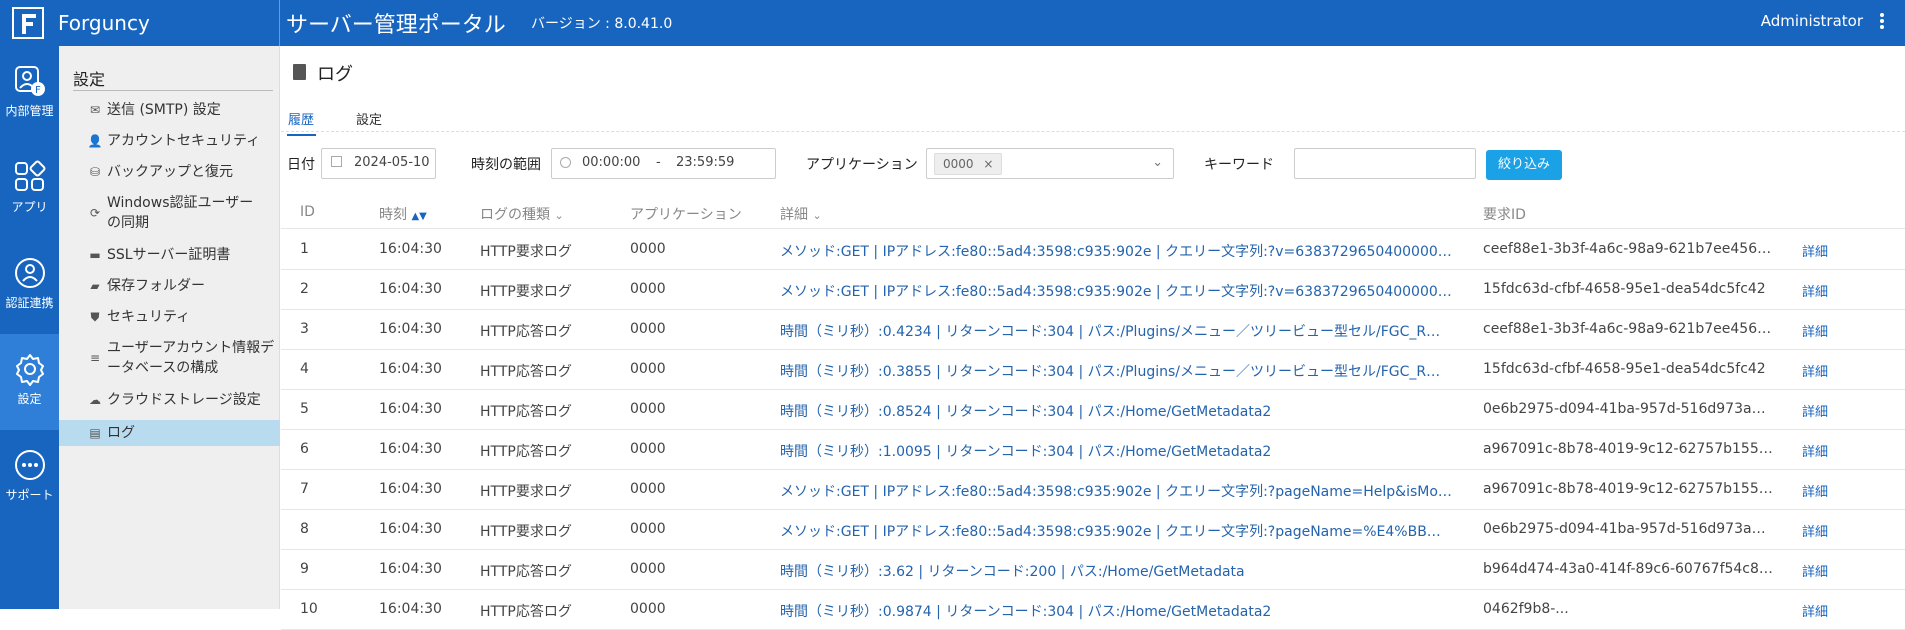 This screenshot has height=630, width=1905. What do you see at coordinates (29, 399) in the screenshot?
I see `rail-label: 設定` at bounding box center [29, 399].